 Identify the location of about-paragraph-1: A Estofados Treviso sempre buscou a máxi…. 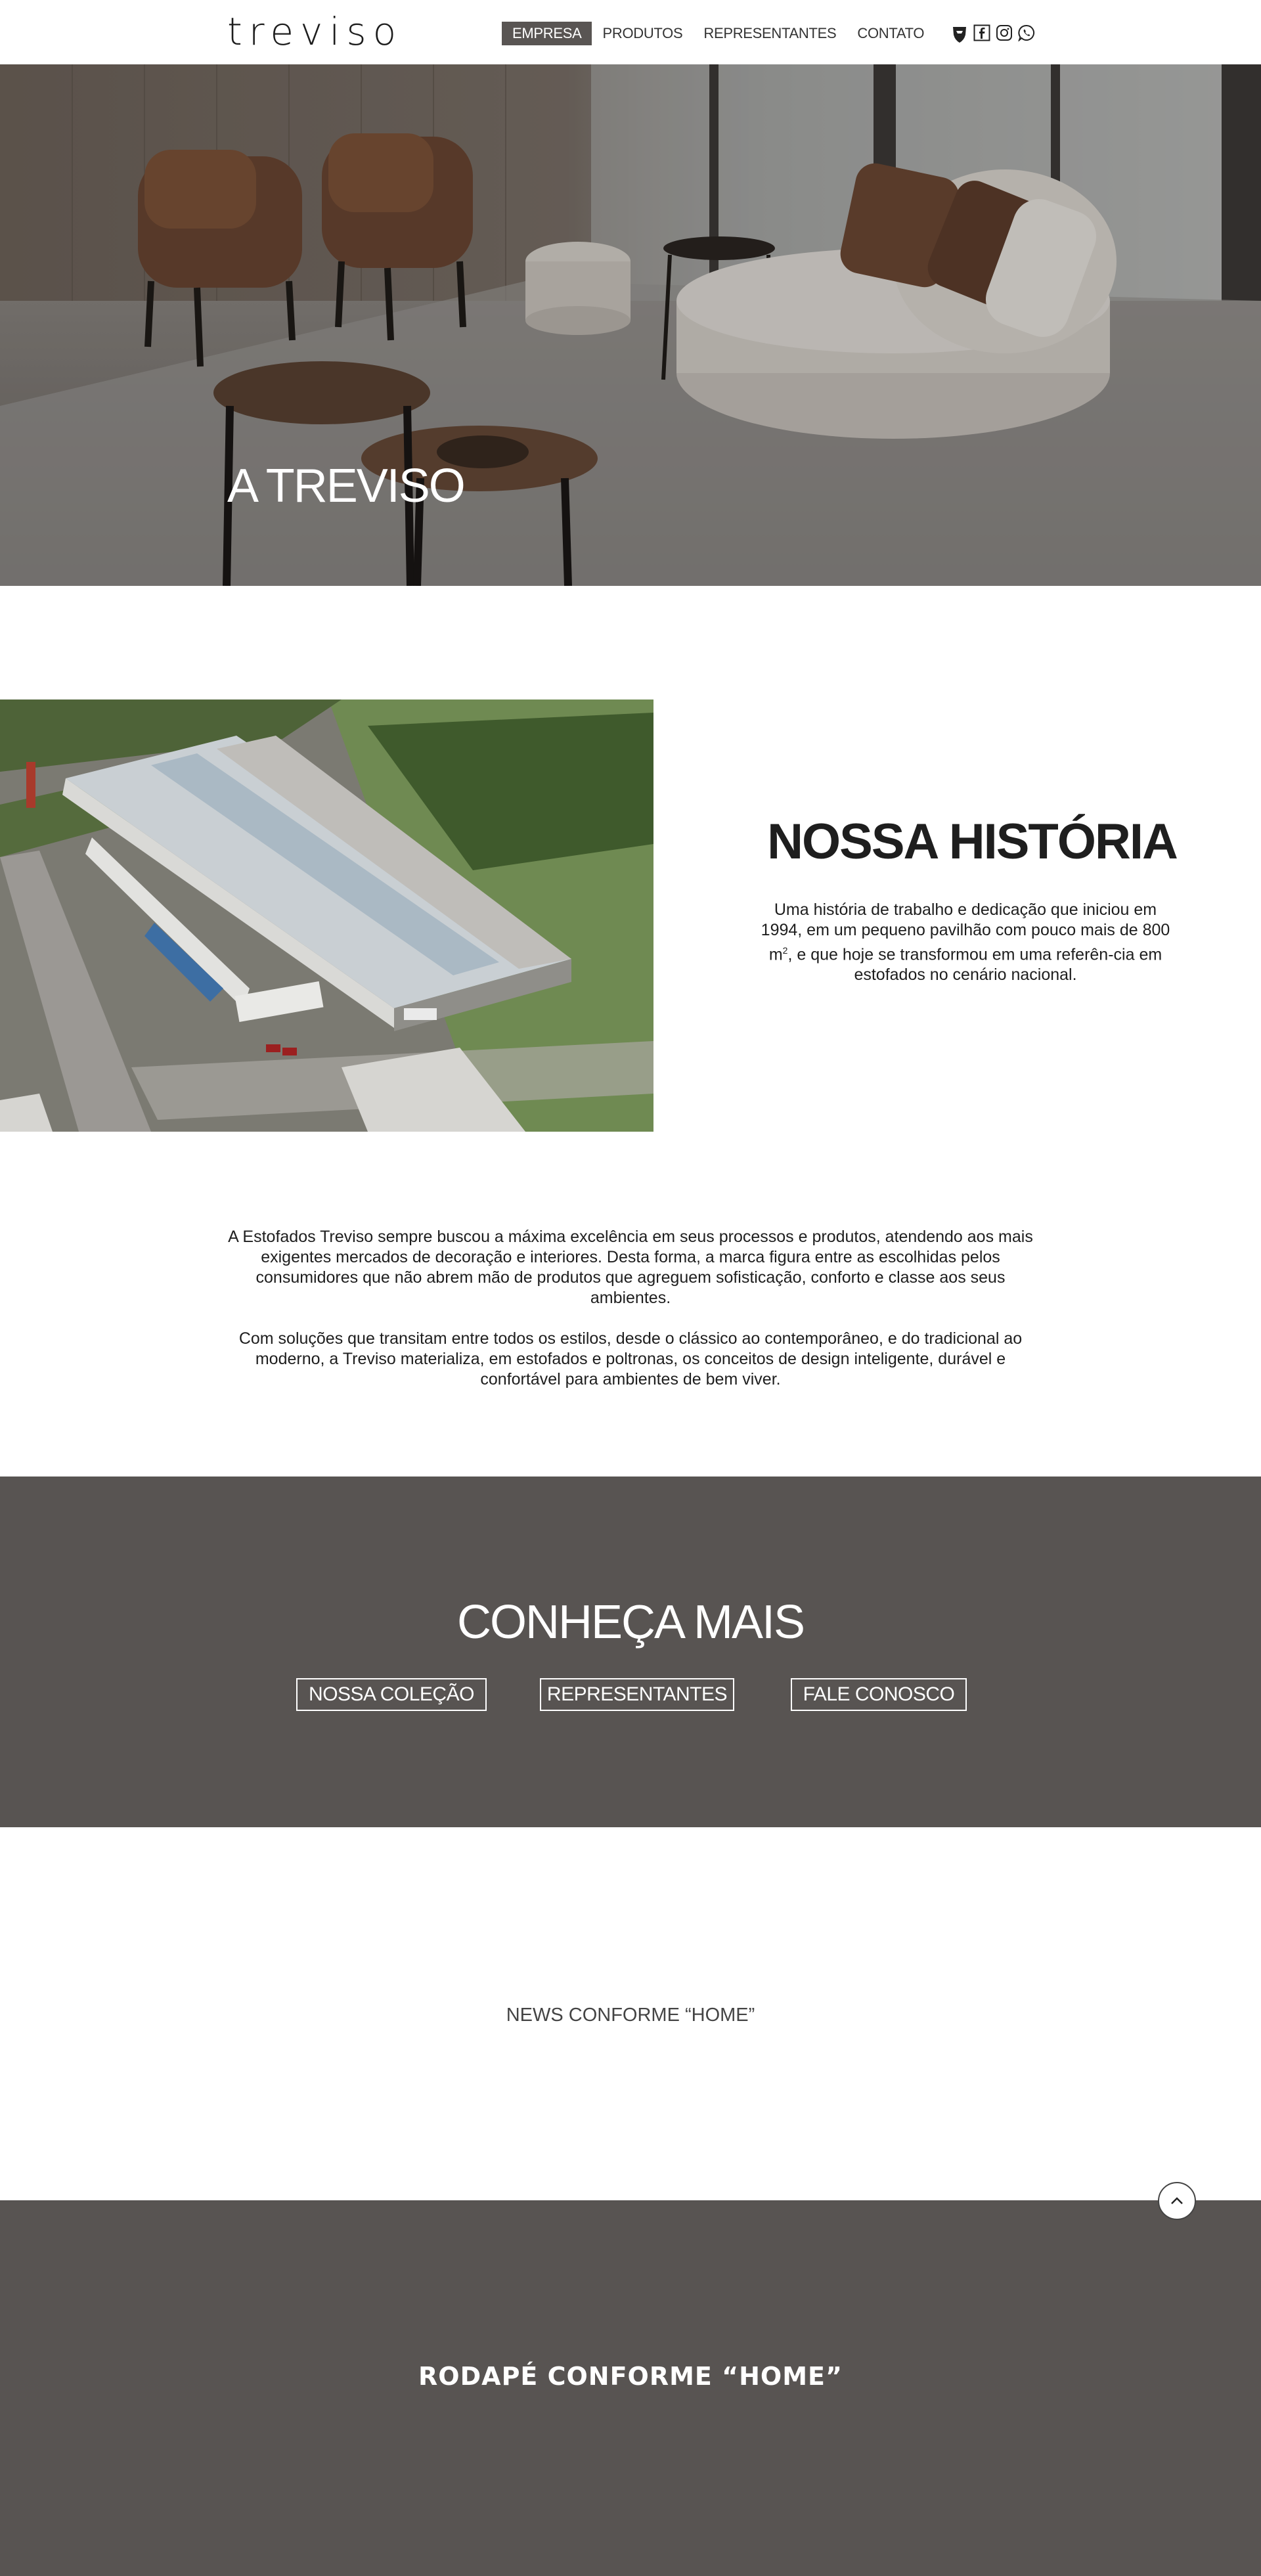
(630, 1267).